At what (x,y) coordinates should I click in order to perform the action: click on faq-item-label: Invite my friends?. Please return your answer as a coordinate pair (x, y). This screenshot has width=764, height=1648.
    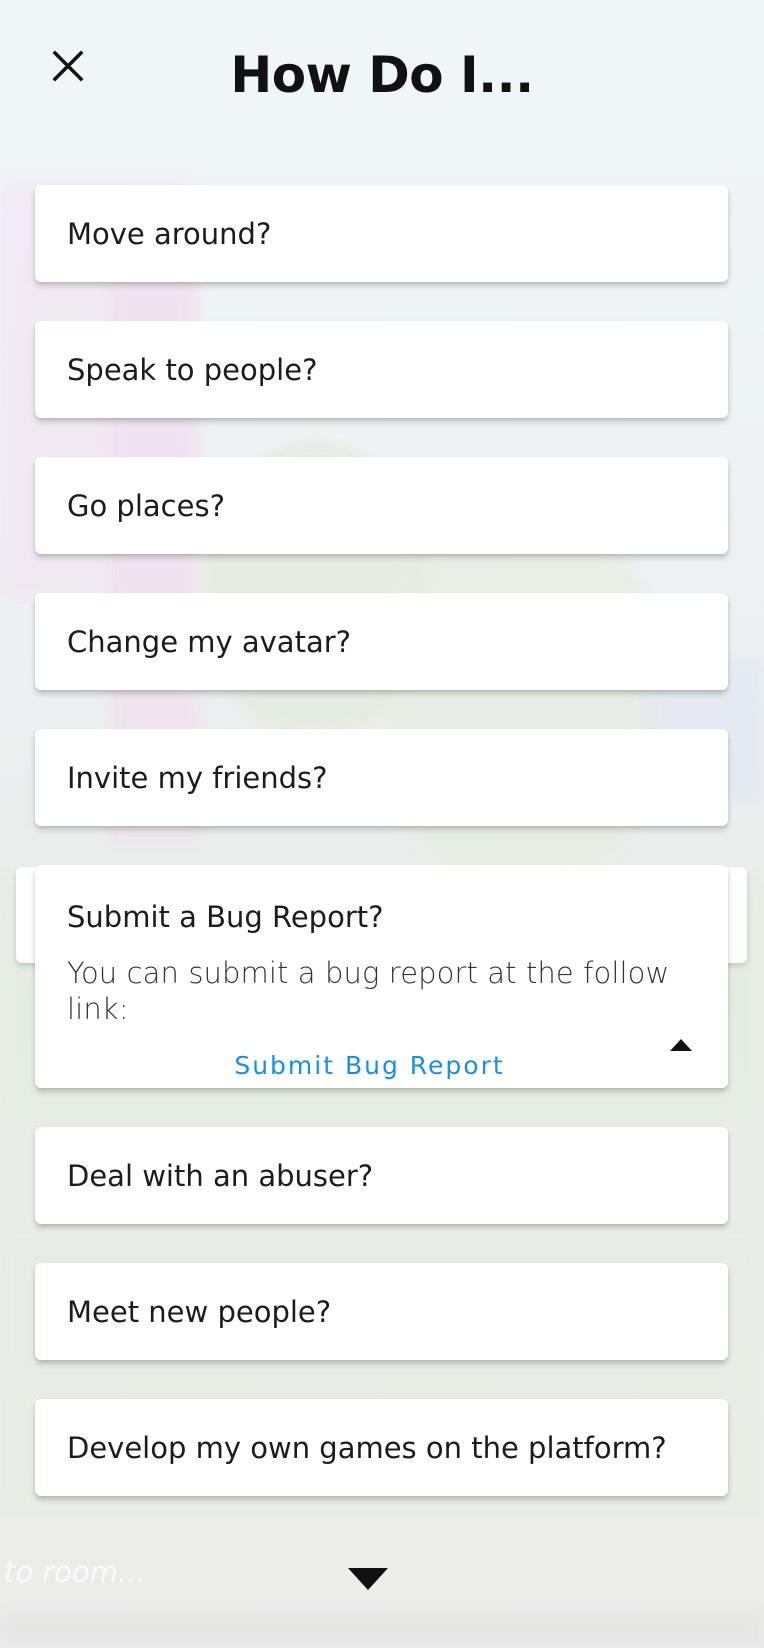
    Looking at the image, I should click on (197, 777).